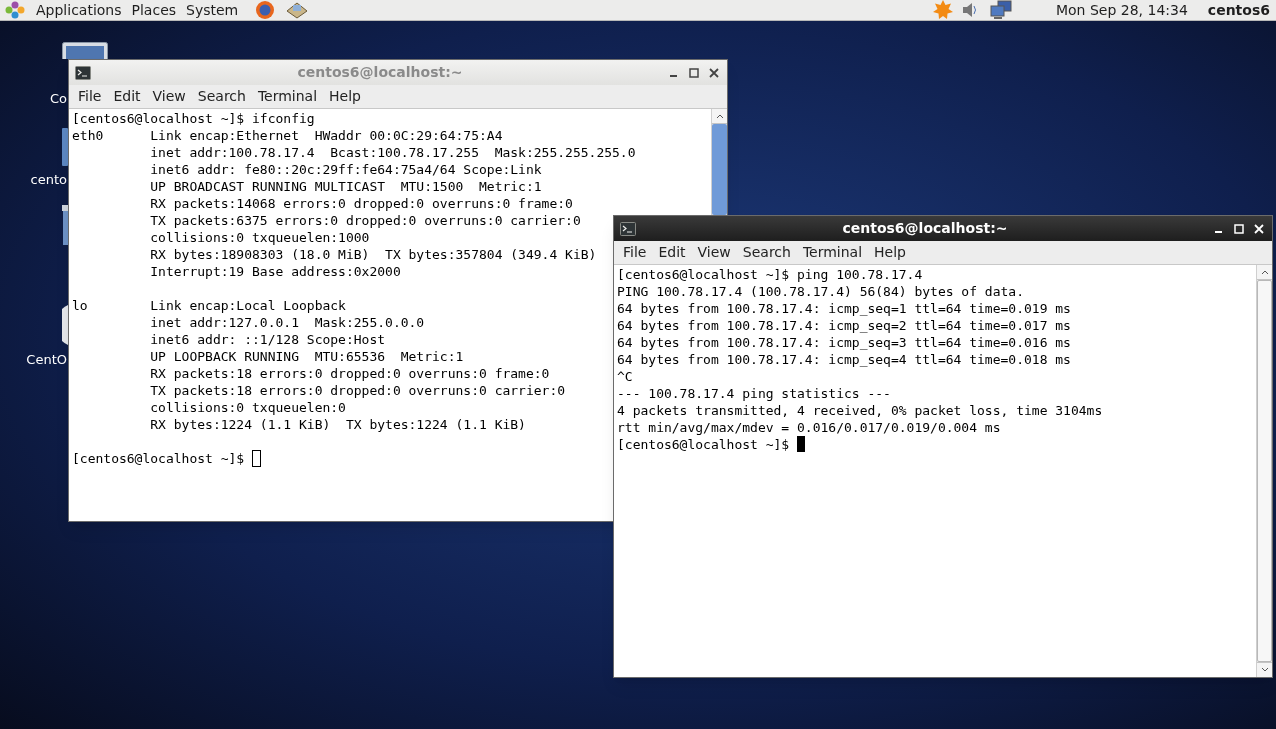 This screenshot has height=729, width=1276. I want to click on terminal-line: inet addr:100.78.17.4 Bcast:100.78.17.255 Mask:255.255.255.0, so click(392, 152).